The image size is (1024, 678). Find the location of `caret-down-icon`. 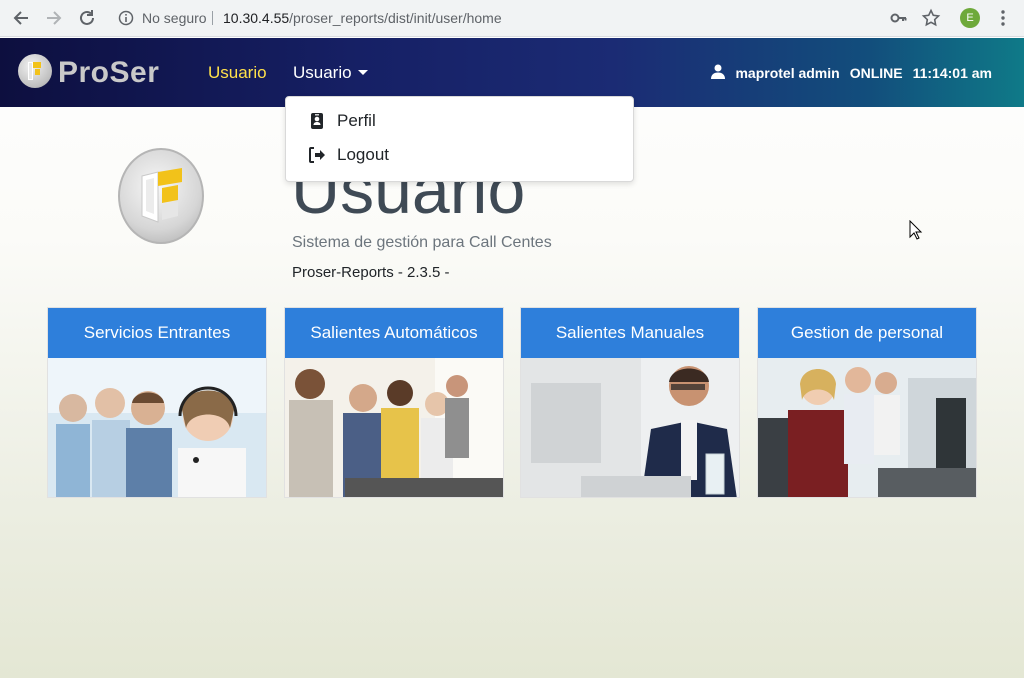

caret-down-icon is located at coordinates (362, 72).